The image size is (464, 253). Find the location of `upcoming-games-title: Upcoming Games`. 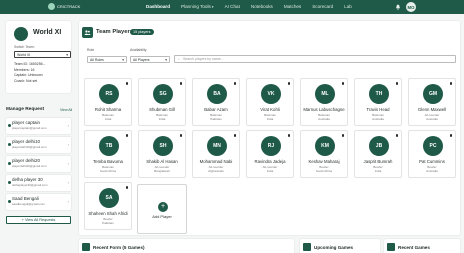

upcoming-games-title: Upcoming Games is located at coordinates (334, 247).